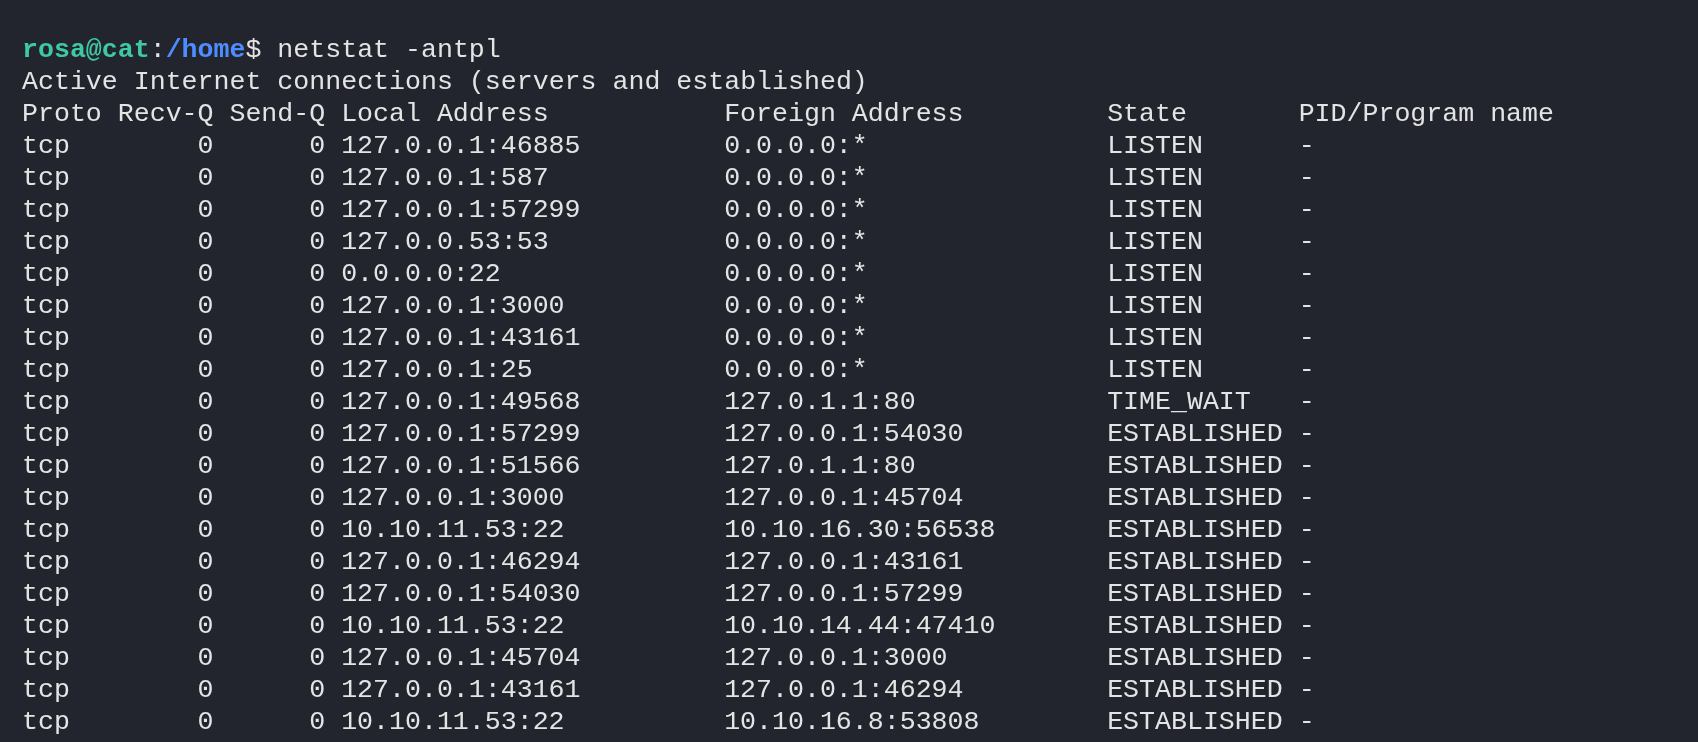  Describe the element at coordinates (461, 690) in the screenshot. I see `table-cell-text: 127.0.0.1:43161` at that location.